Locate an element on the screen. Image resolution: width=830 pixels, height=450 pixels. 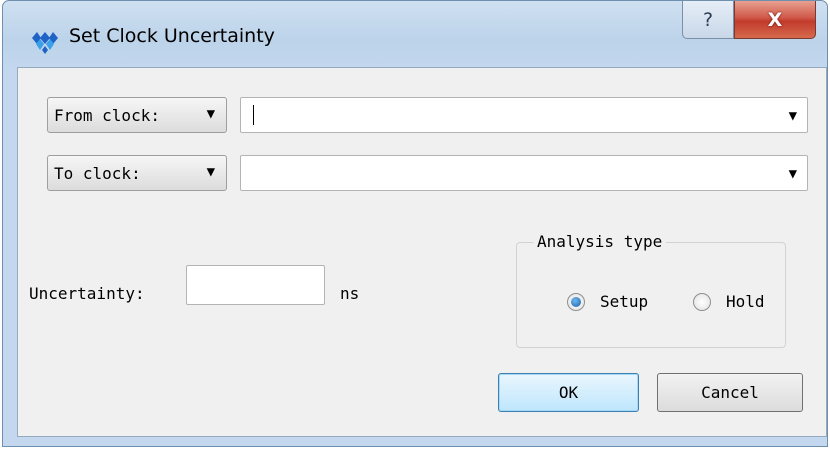
from-clock-selector-label: From clock: is located at coordinates (107, 115).